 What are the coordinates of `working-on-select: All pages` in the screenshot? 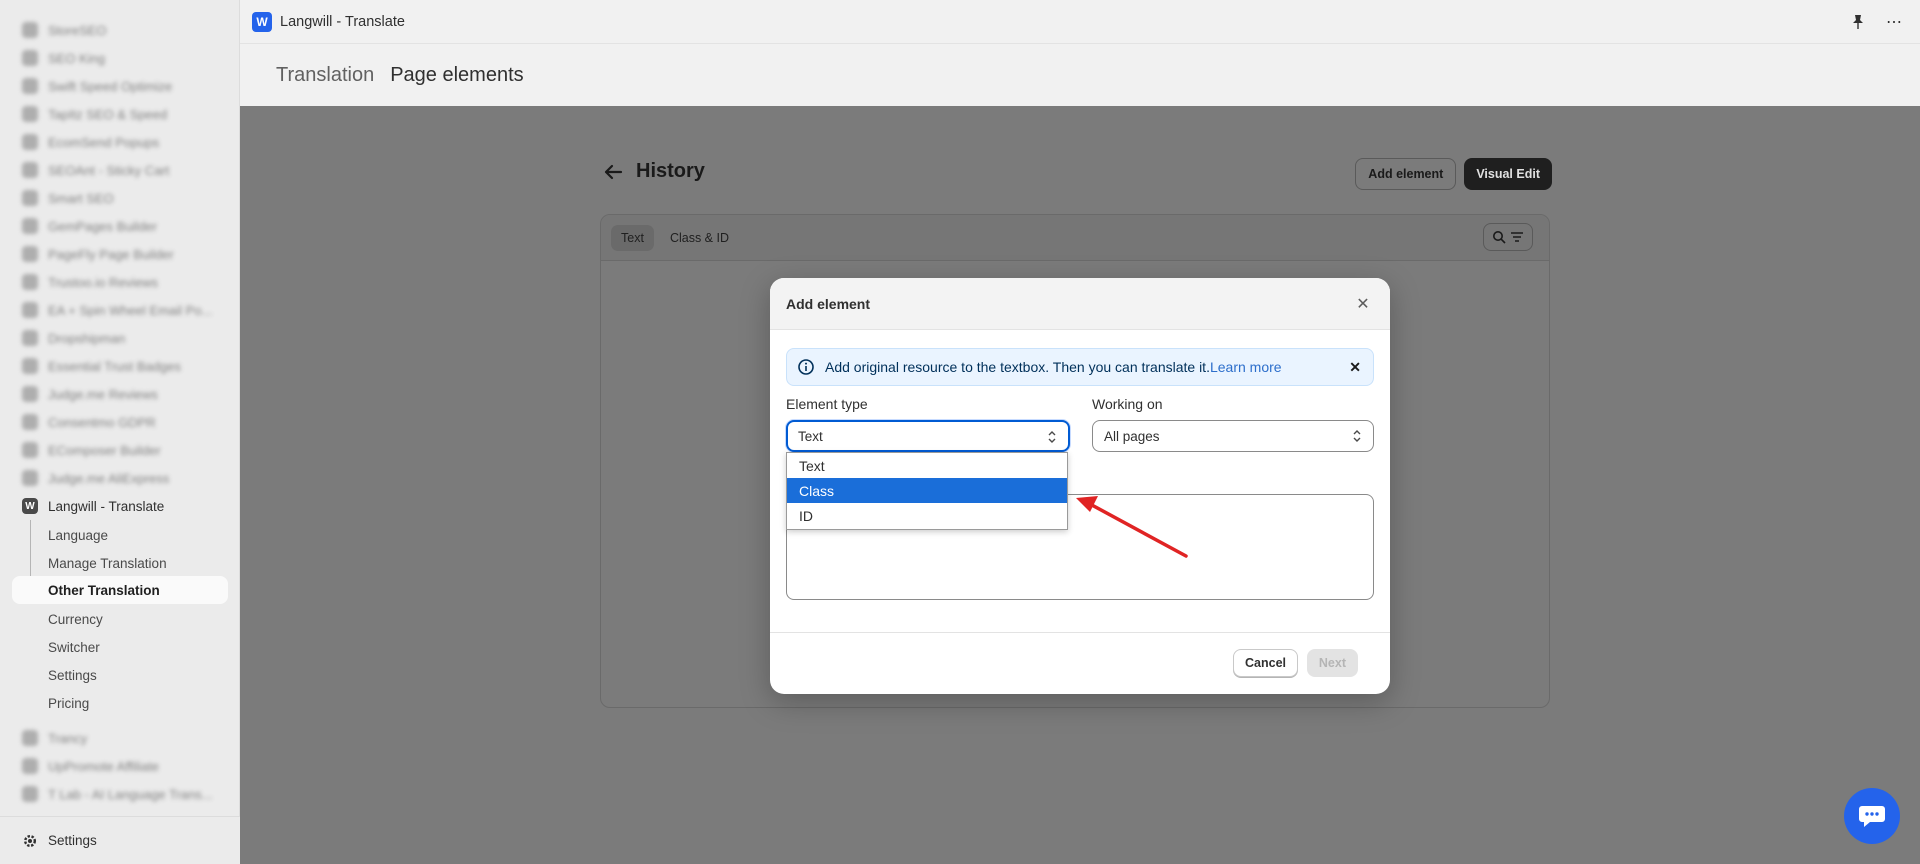 It's located at (1233, 436).